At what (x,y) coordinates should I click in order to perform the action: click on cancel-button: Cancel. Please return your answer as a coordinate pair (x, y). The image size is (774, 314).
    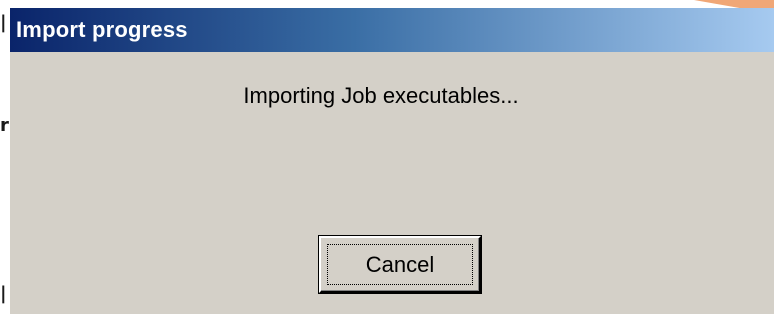
    Looking at the image, I should click on (400, 264).